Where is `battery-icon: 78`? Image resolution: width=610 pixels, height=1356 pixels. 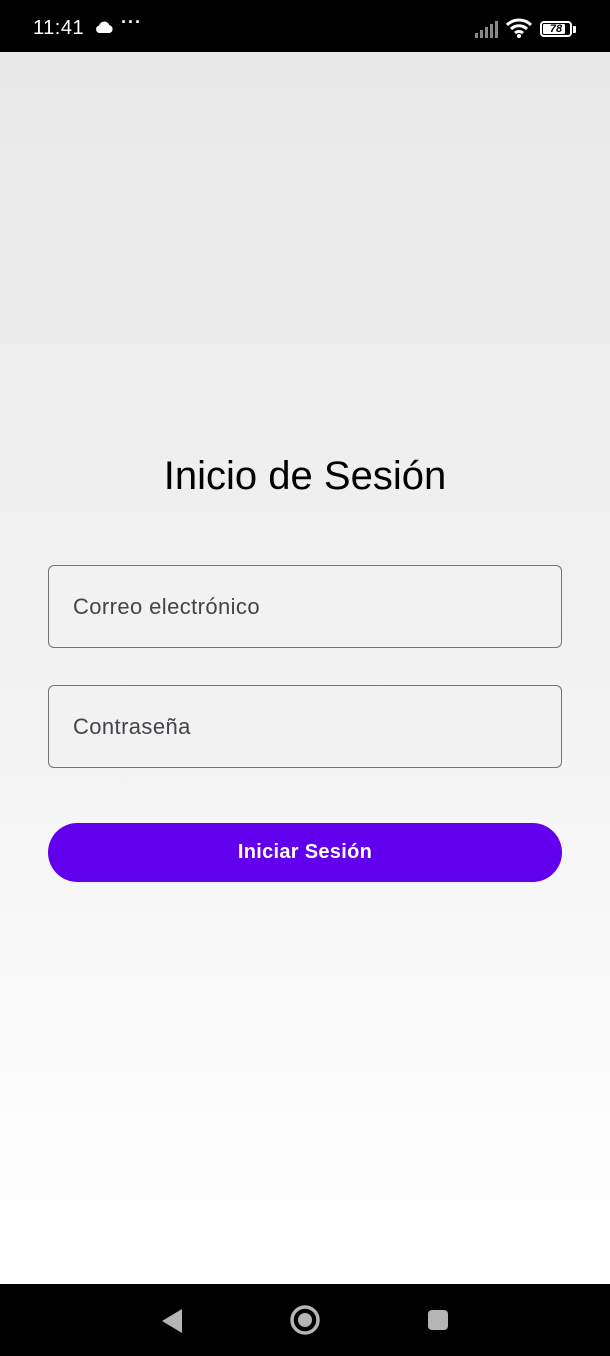 battery-icon: 78 is located at coordinates (556, 29).